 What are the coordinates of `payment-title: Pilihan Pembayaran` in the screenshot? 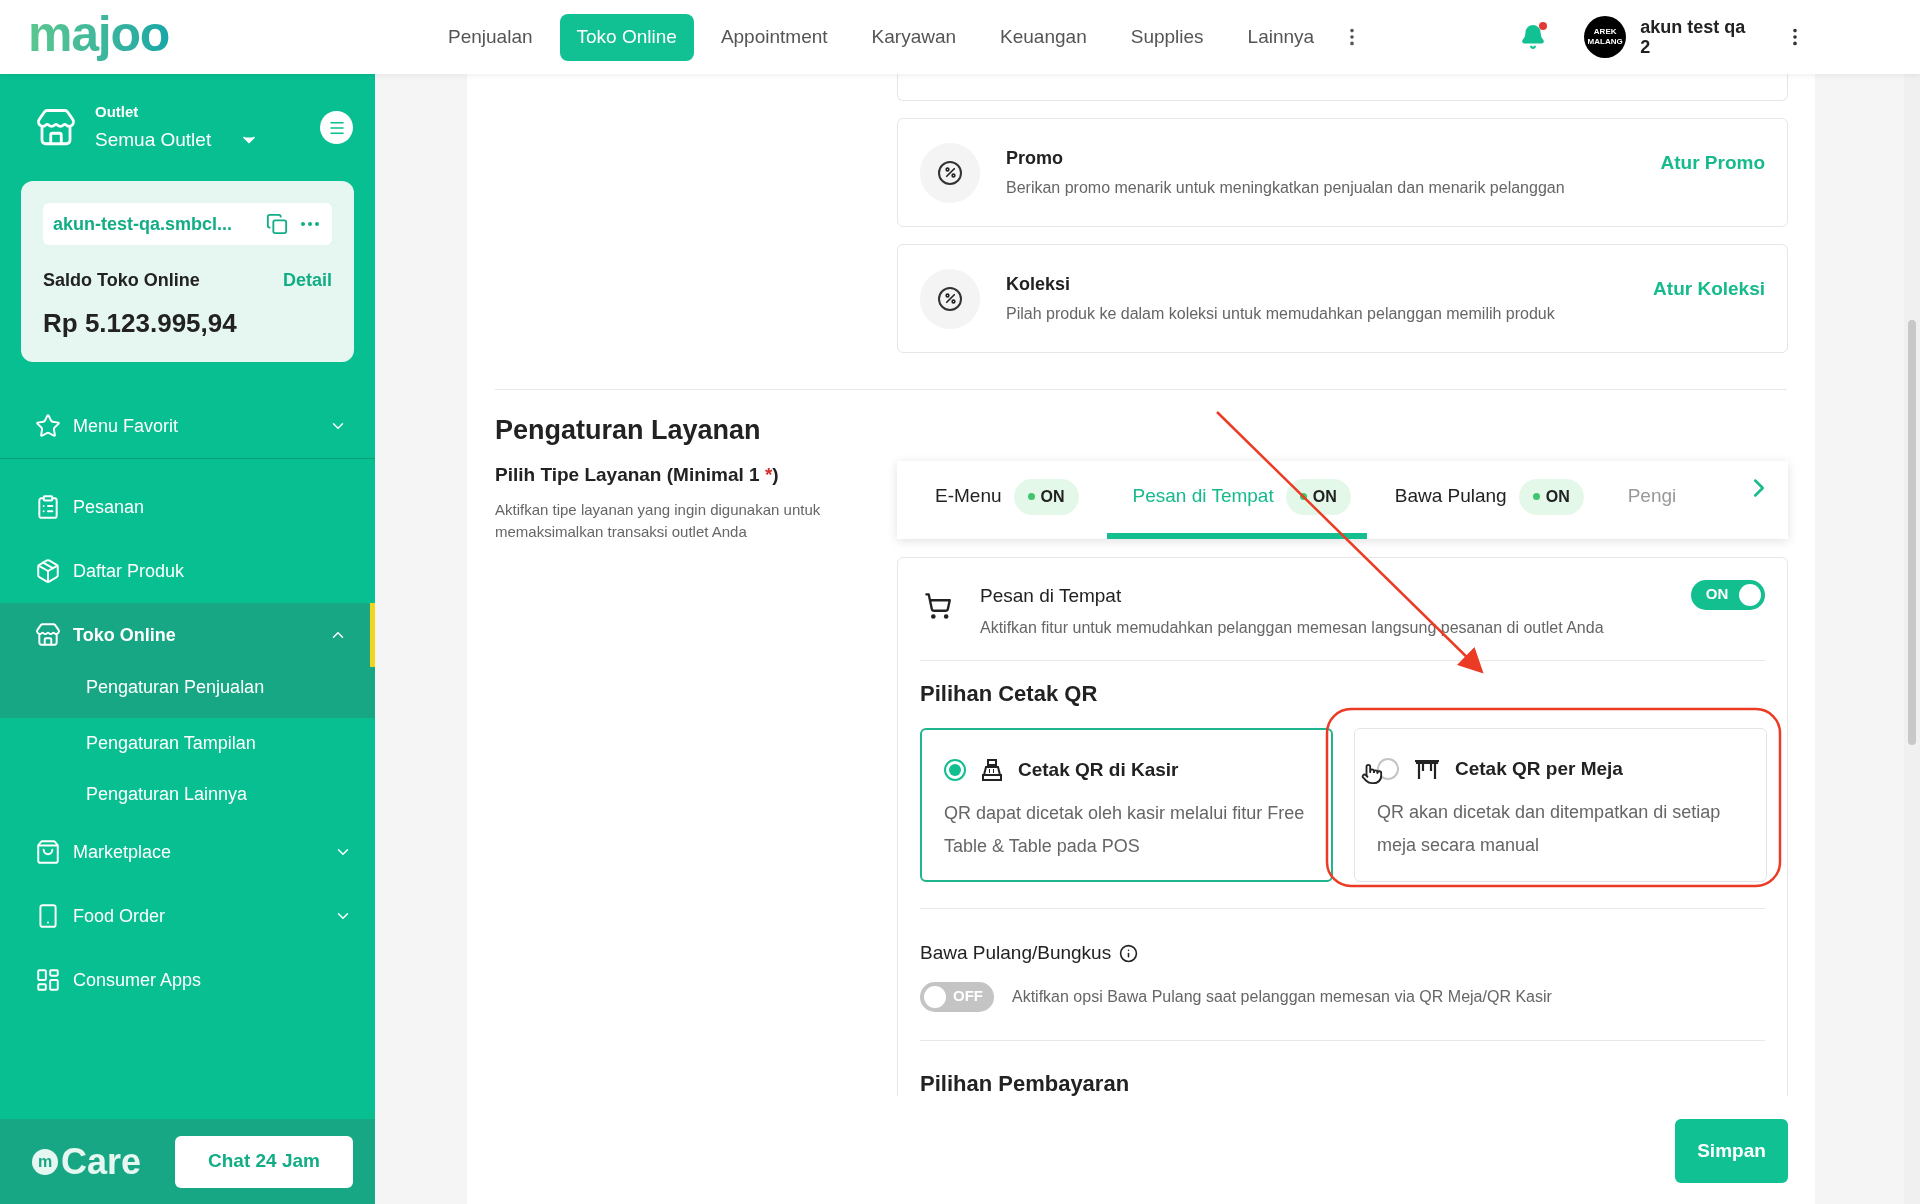 It's located at (1025, 1082).